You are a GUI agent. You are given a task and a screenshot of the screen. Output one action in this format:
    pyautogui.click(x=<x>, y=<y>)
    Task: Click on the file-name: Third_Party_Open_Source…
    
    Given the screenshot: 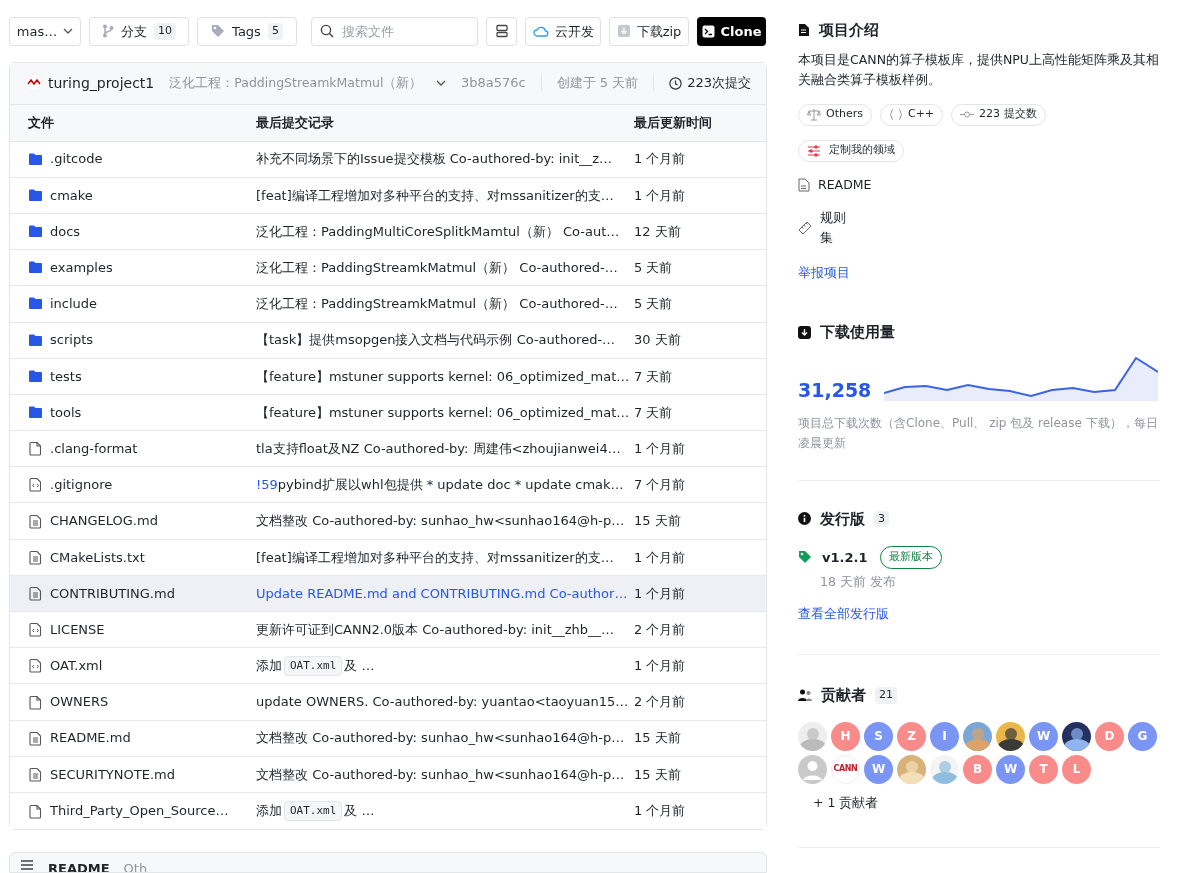 What is the action you would take?
    pyautogui.click(x=139, y=811)
    